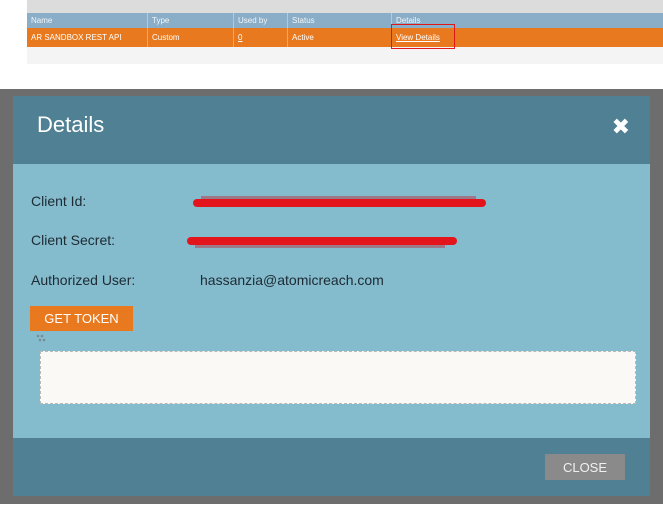 This screenshot has width=663, height=508. Describe the element at coordinates (320, 246) in the screenshot. I see `client-secret-redacted-text` at that location.